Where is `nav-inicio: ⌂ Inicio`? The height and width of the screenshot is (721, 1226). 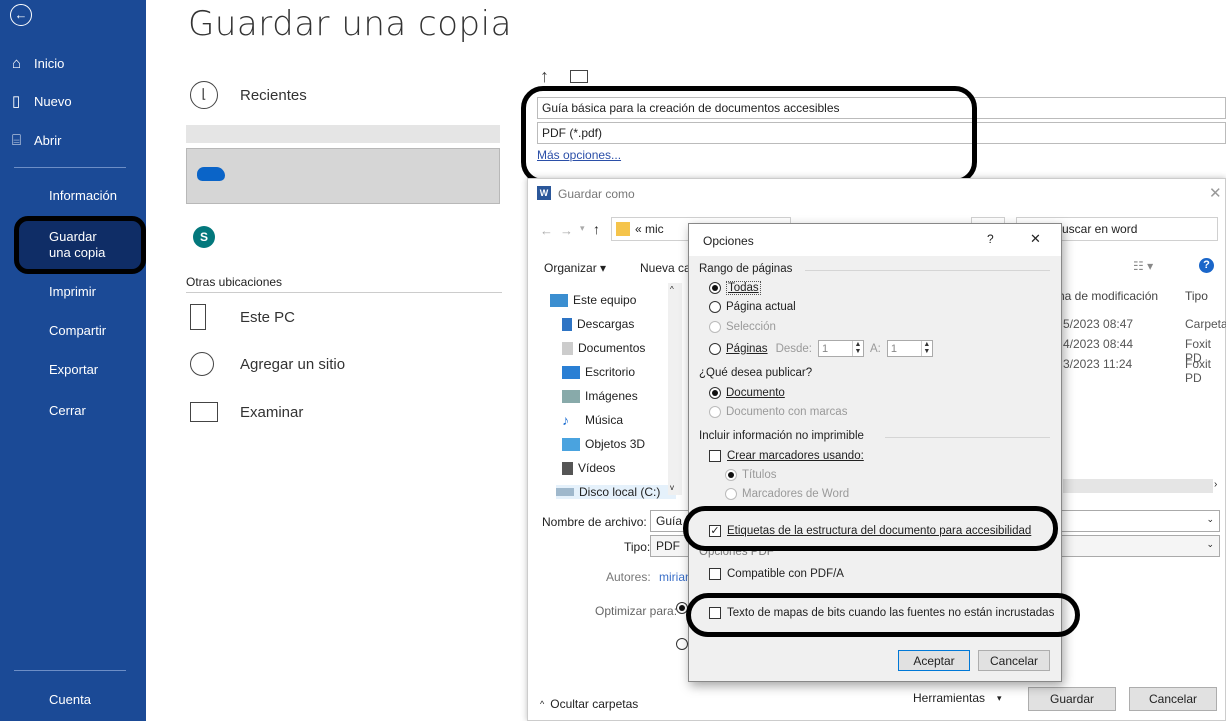 nav-inicio: ⌂ Inicio is located at coordinates (85, 63).